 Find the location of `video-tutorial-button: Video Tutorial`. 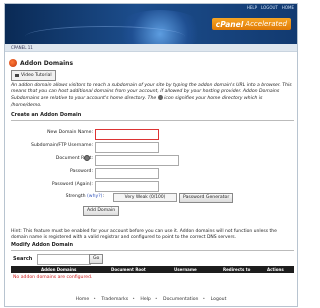

video-tutorial-button: Video Tutorial is located at coordinates (33, 75).